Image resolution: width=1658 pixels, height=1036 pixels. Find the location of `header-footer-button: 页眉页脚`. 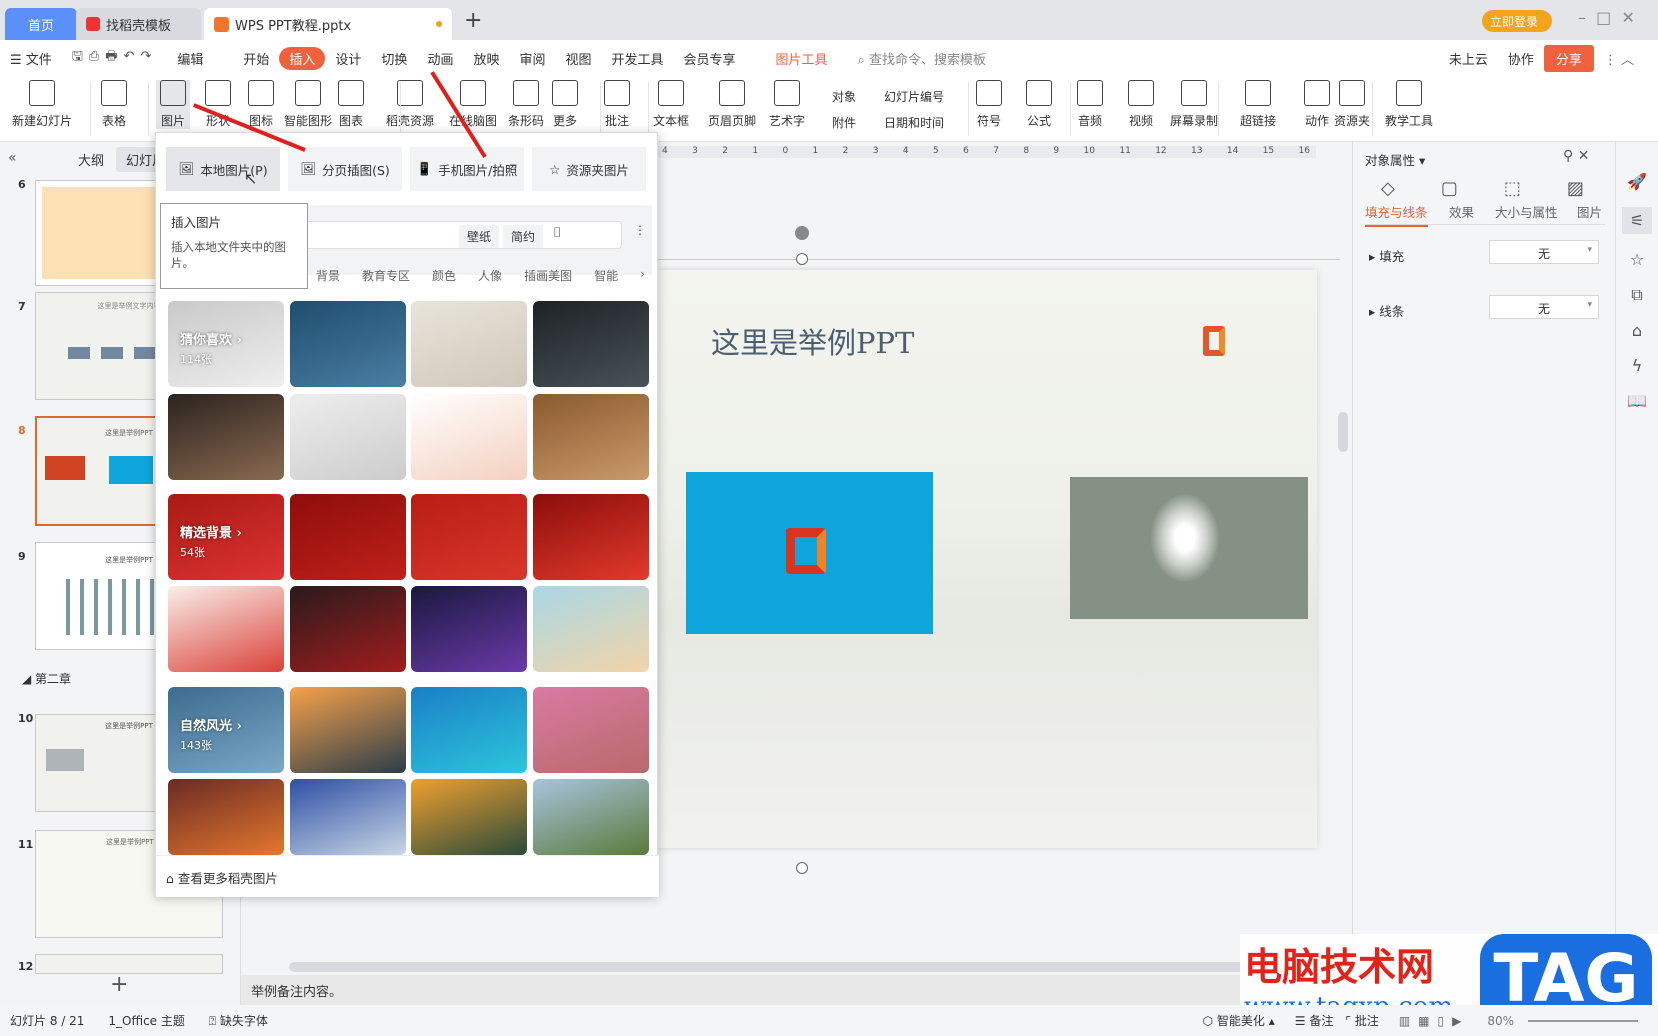

header-footer-button: 页眉页脚 is located at coordinates (732, 104).